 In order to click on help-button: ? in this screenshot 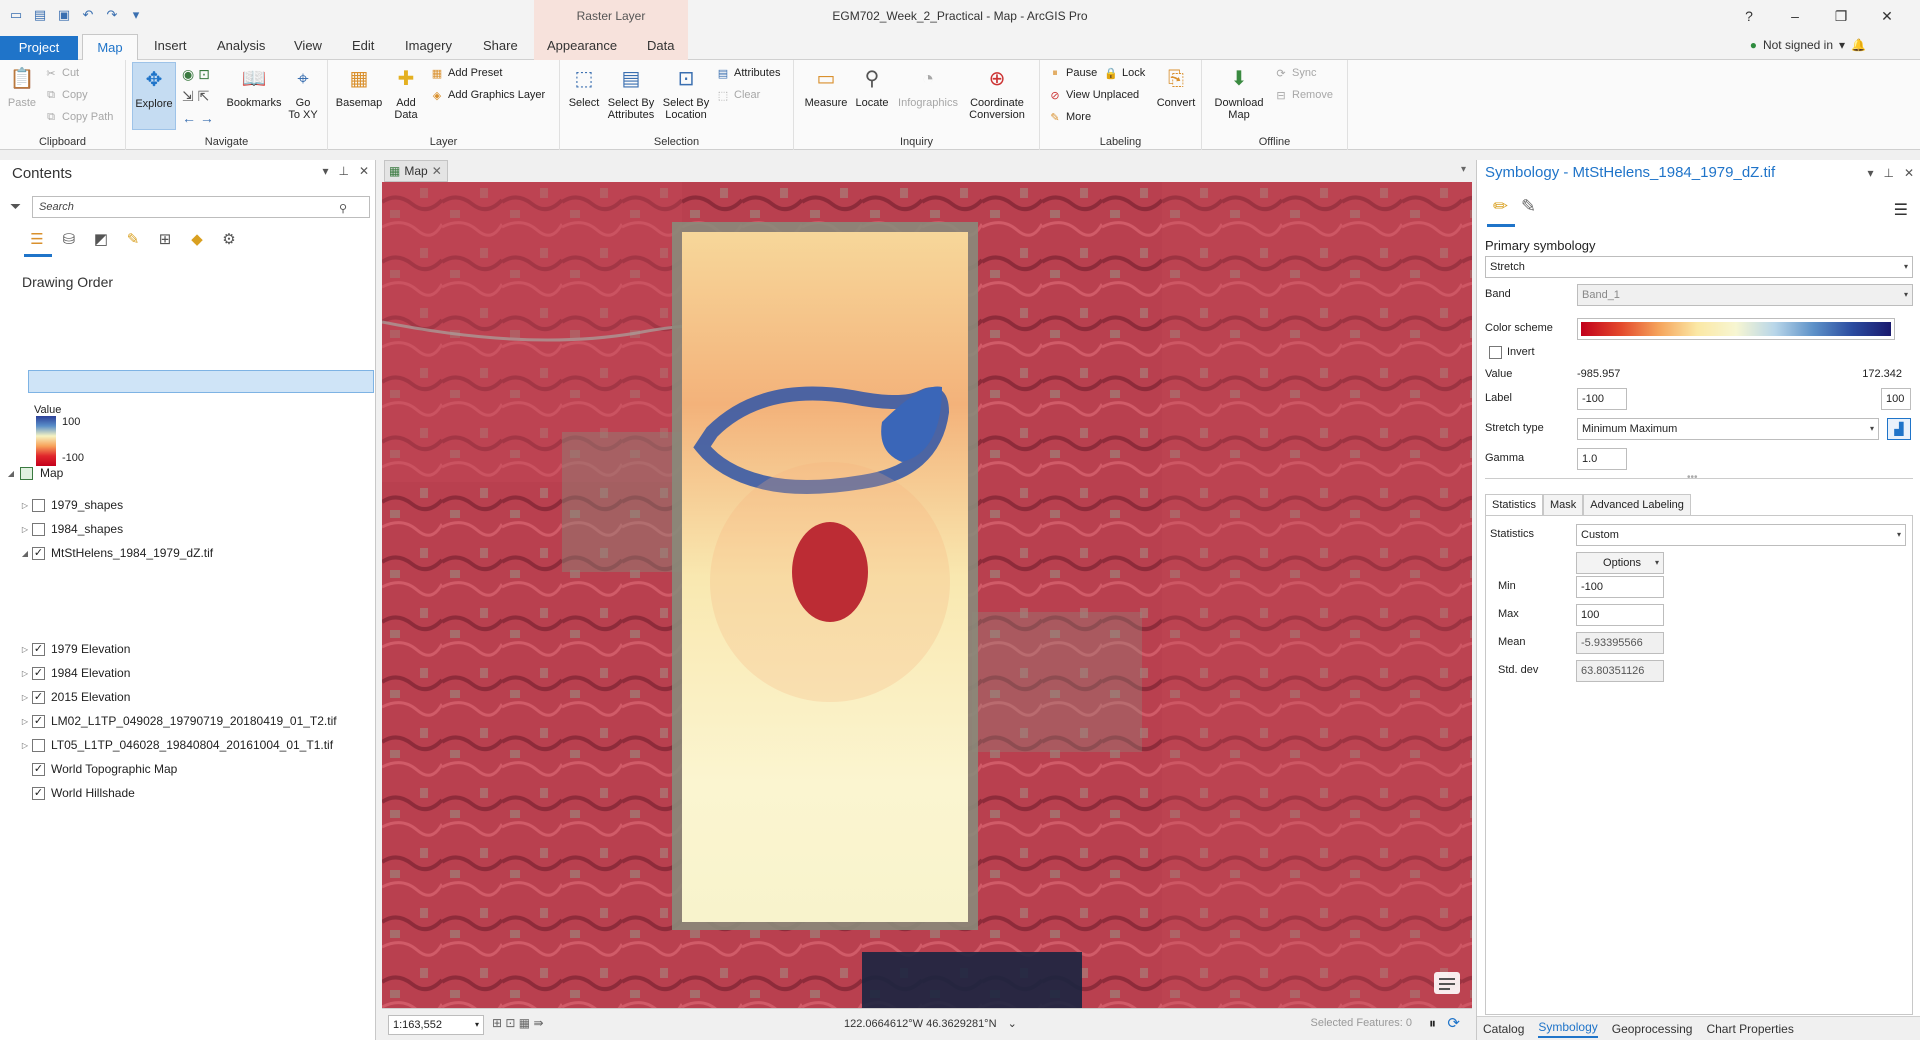, I will do `click(1749, 16)`.